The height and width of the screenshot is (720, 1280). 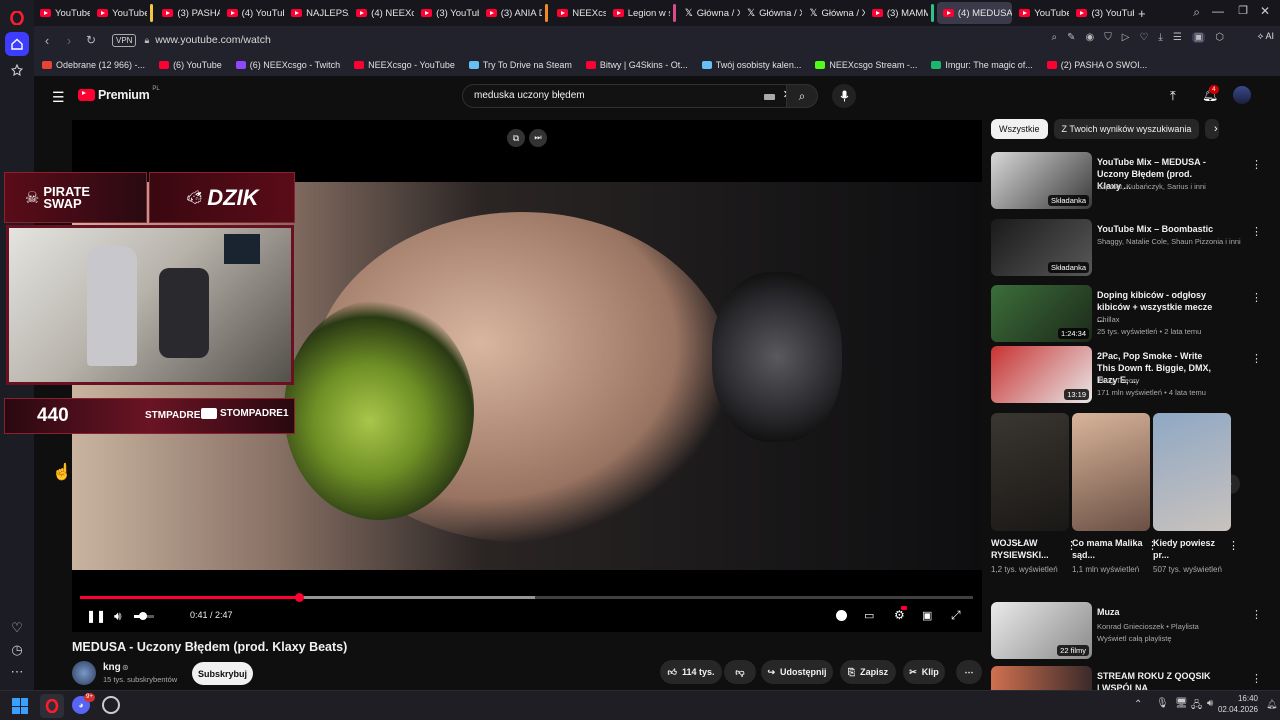 What do you see at coordinates (112, 667) in the screenshot?
I see `channel-name: kng` at bounding box center [112, 667].